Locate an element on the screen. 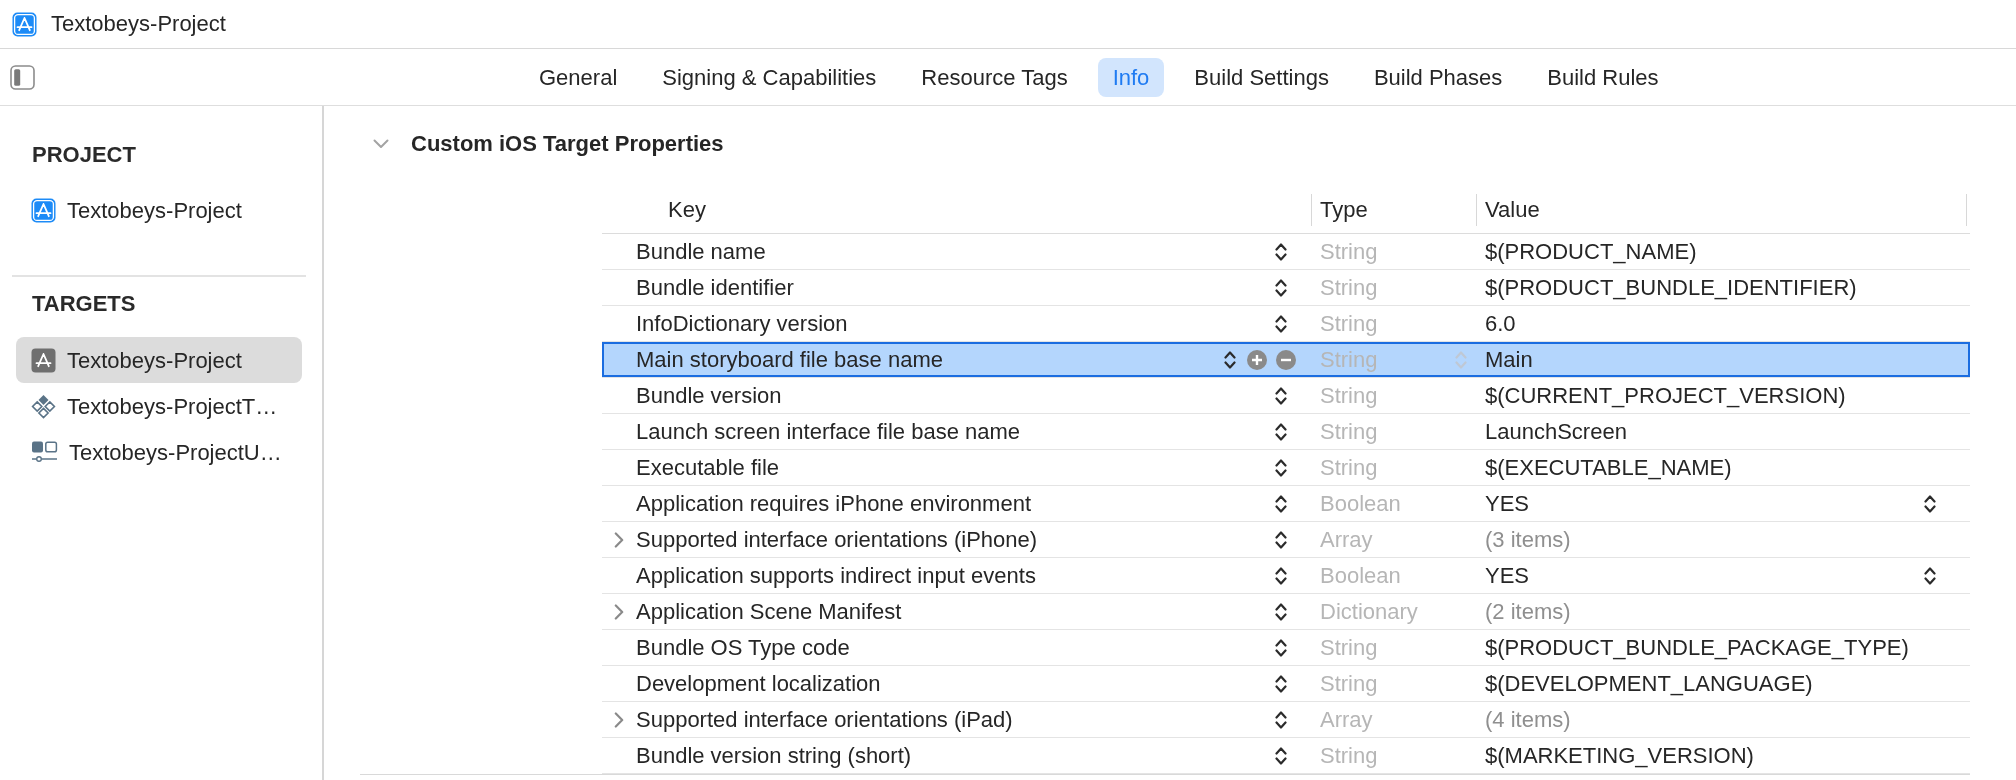 The image size is (2016, 780). column-header: Type is located at coordinates (1344, 210).